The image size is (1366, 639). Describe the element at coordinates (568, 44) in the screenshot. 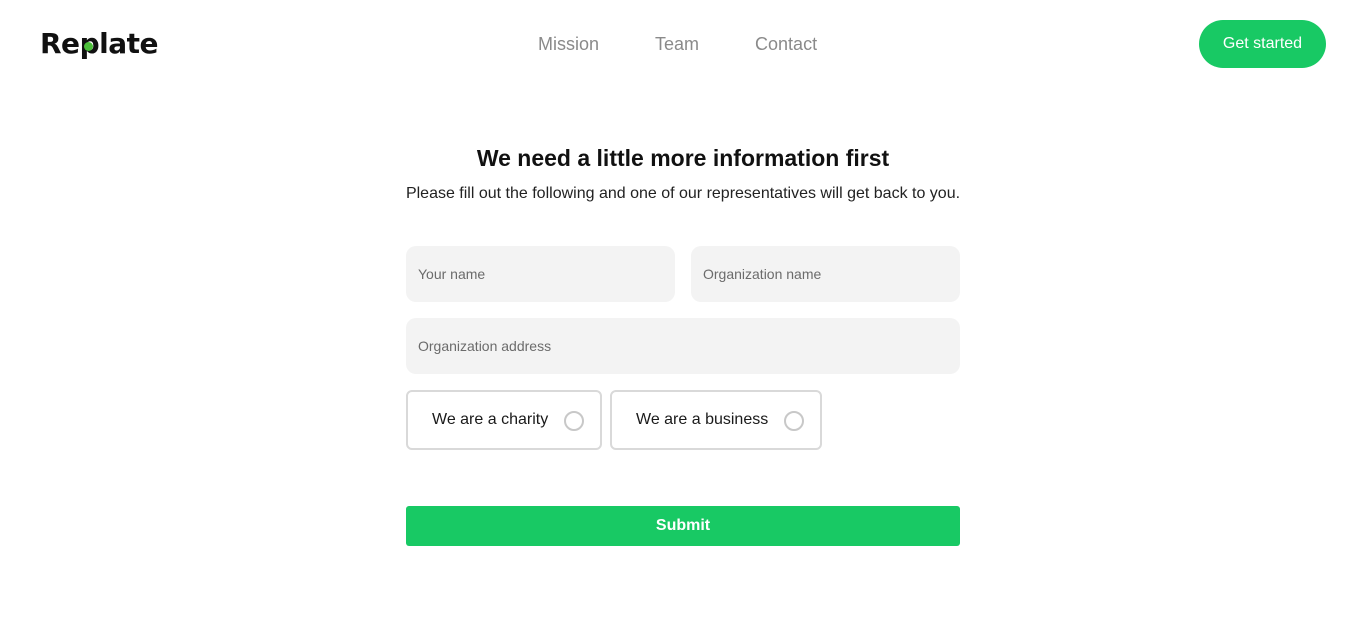

I see `nav-link-mission: Mission` at that location.